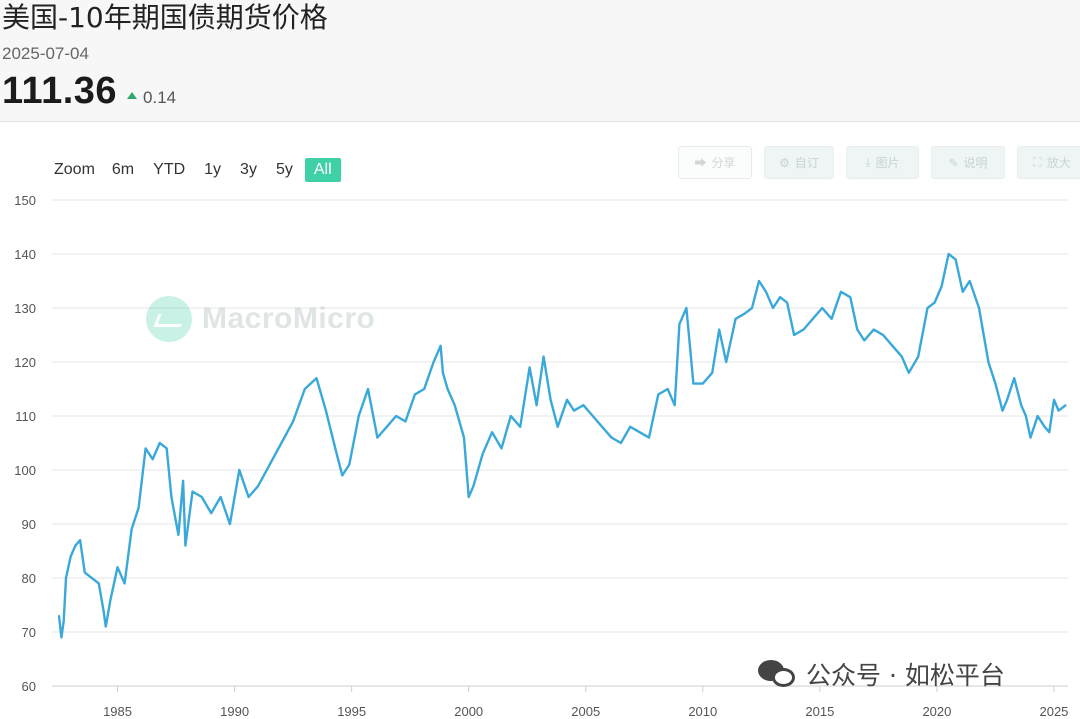 The height and width of the screenshot is (719, 1080). Describe the element at coordinates (25, 470) in the screenshot. I see `y-tick-label: 100` at that location.